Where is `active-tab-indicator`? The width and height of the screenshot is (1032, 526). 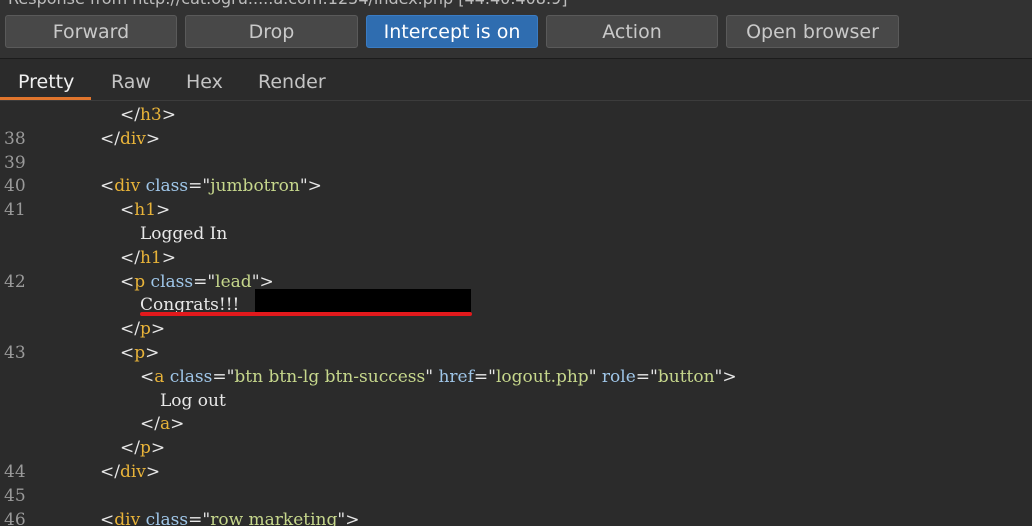
active-tab-indicator is located at coordinates (45, 98).